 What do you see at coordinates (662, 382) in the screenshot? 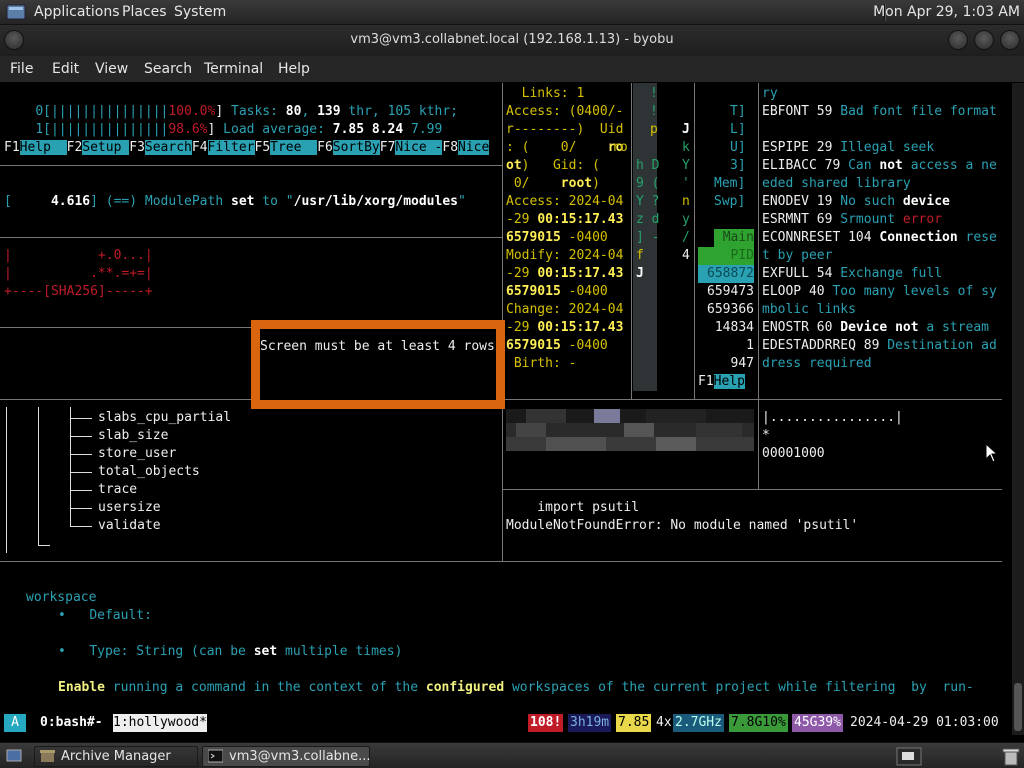
I see `matrix-gap` at bounding box center [662, 382].